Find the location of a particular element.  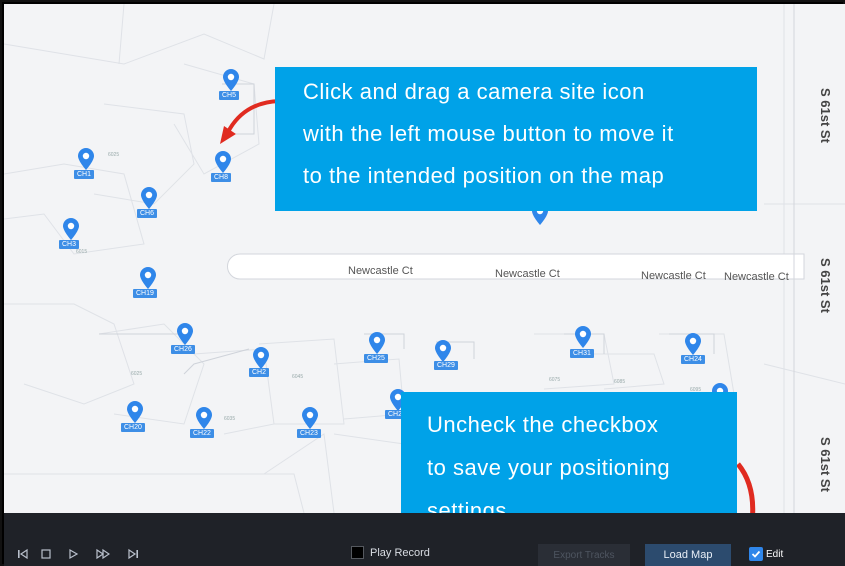

checkmark-icon is located at coordinates (756, 554).